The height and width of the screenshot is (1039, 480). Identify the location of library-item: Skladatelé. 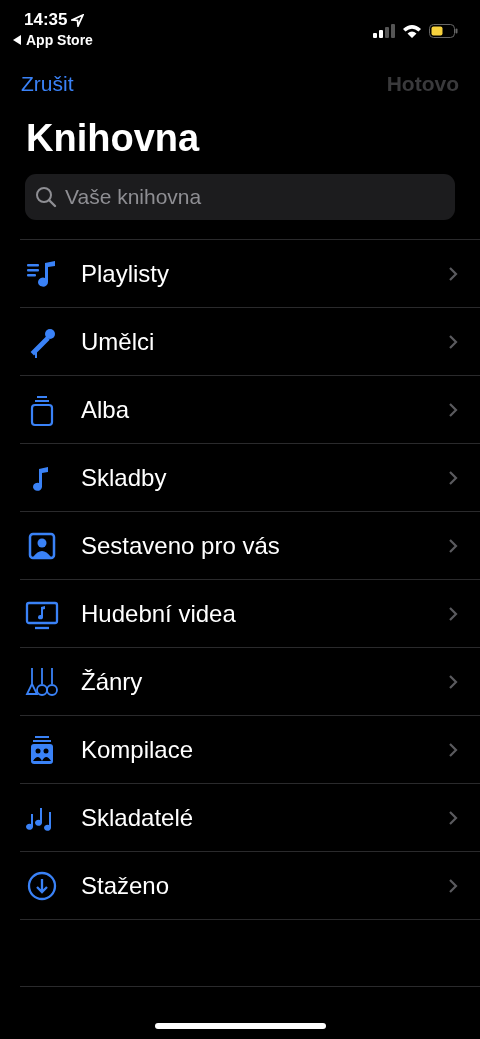
(250, 818).